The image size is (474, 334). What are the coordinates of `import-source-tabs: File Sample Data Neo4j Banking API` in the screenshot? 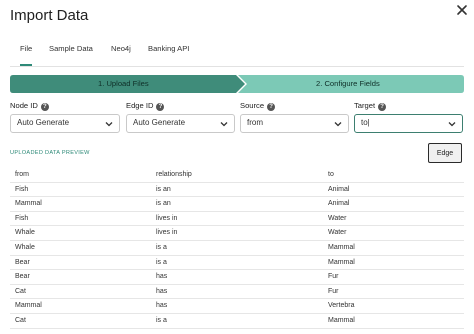 It's located at (237, 55).